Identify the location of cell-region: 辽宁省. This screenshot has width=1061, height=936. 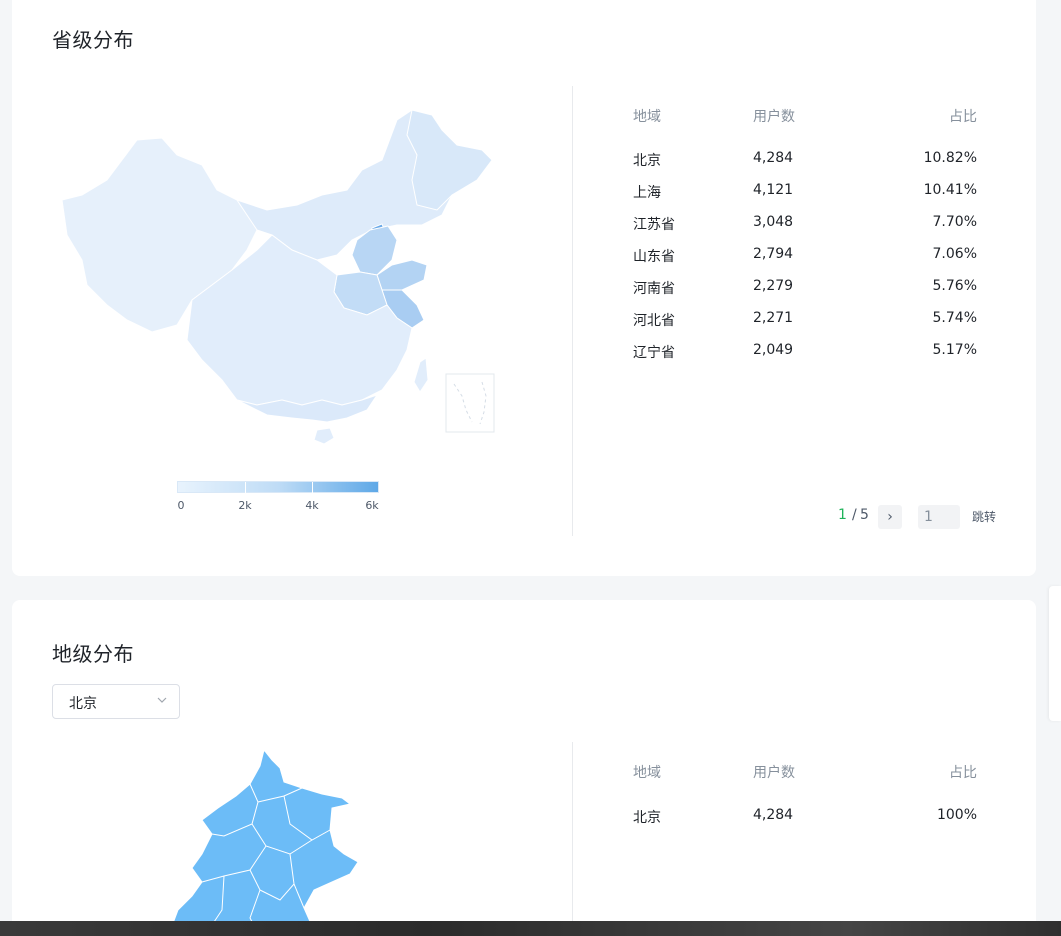
(654, 353).